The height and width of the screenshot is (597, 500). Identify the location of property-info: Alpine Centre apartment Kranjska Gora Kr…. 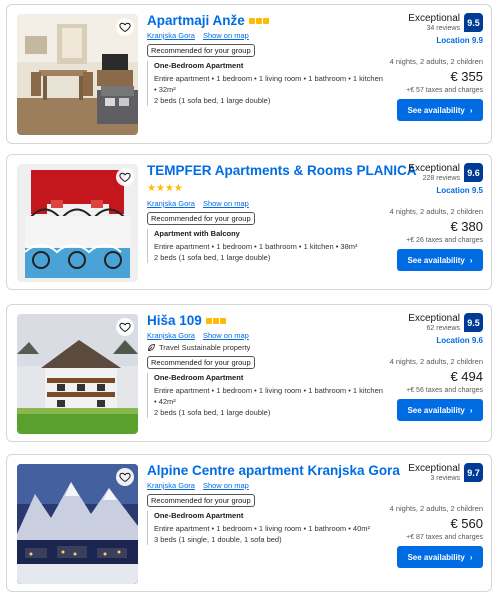
(273, 504).